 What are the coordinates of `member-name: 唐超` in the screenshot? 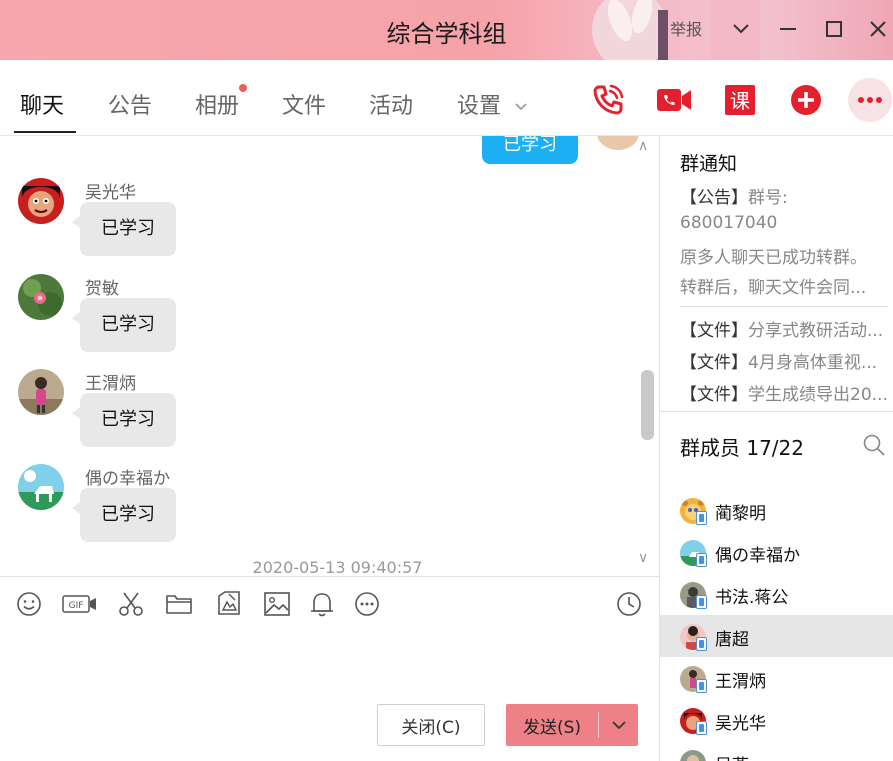 It's located at (732, 640).